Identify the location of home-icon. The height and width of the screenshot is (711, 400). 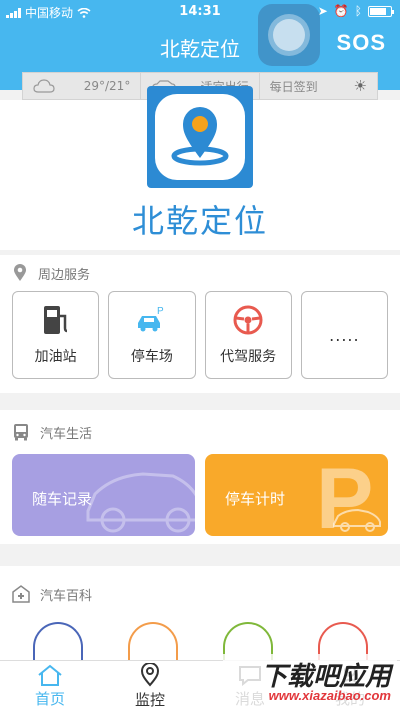
(50, 675).